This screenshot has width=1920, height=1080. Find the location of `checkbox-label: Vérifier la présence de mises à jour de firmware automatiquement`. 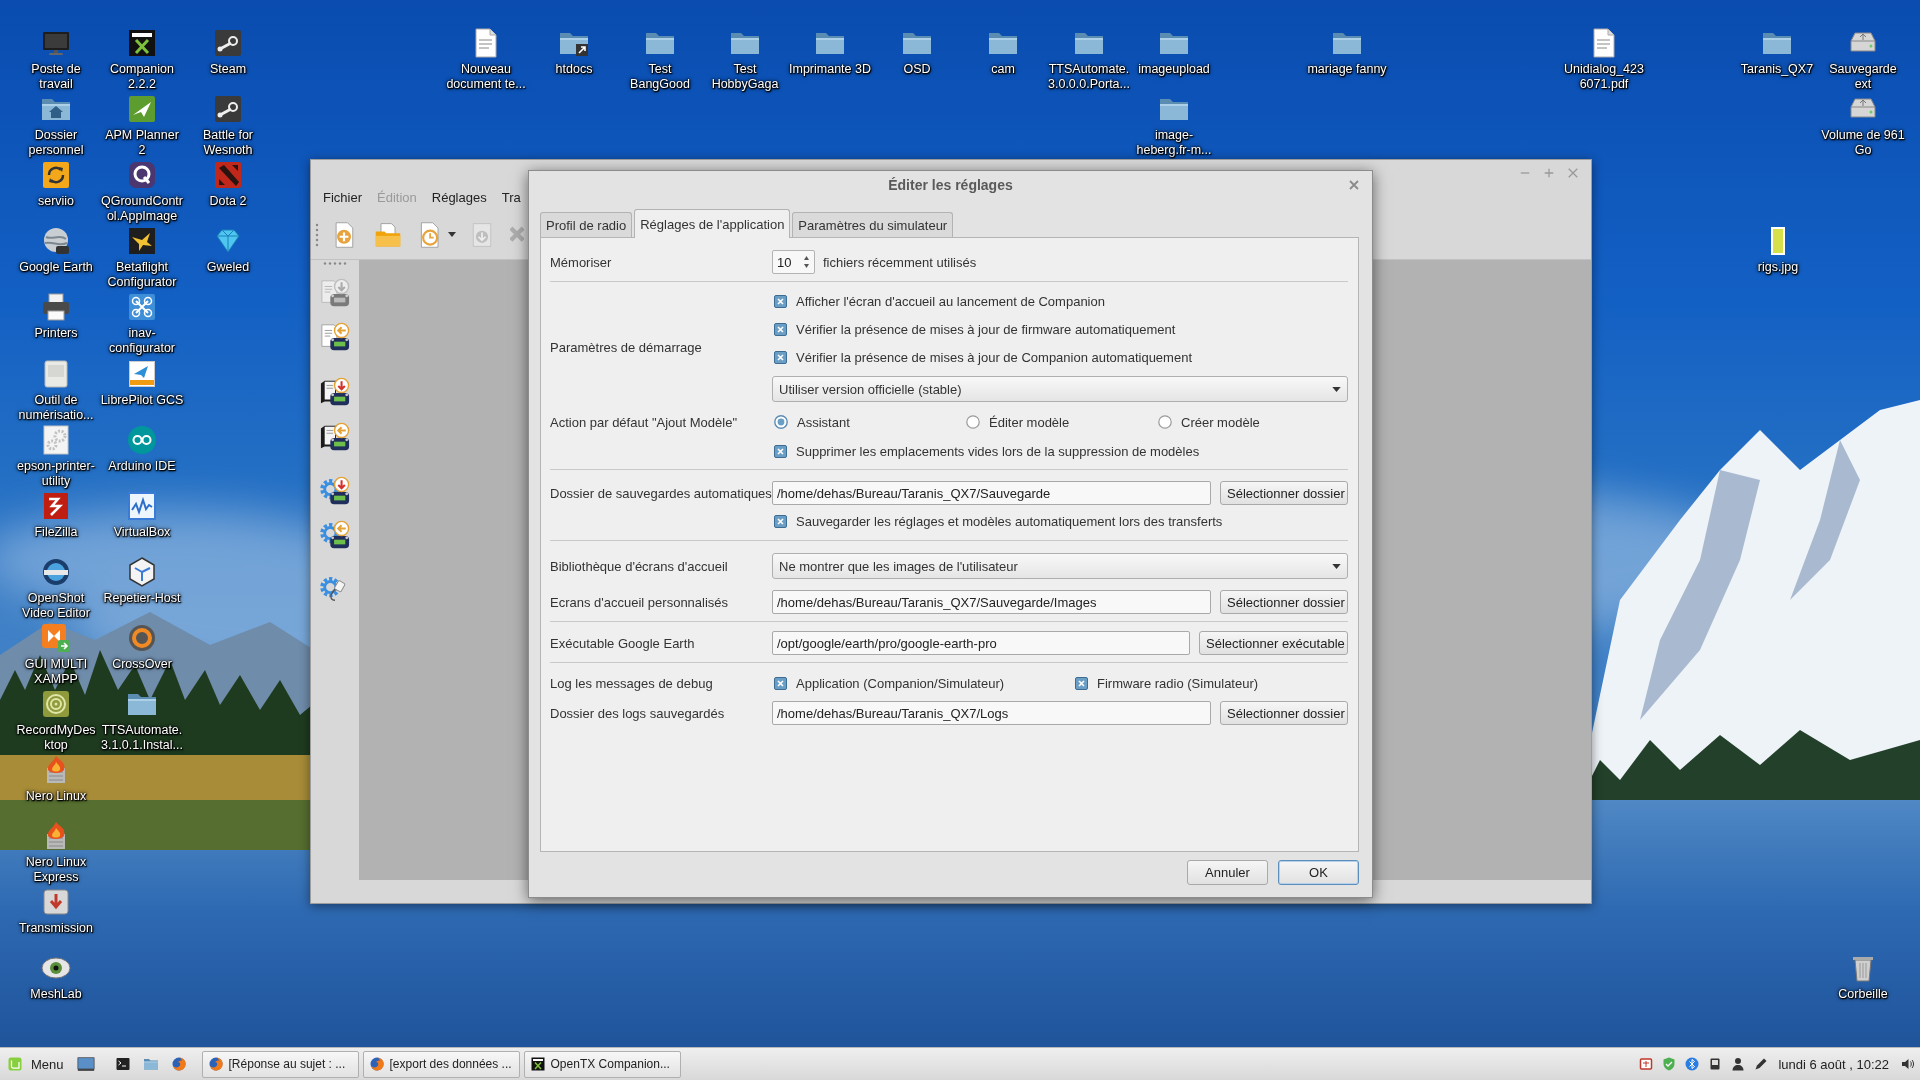

checkbox-label: Vérifier la présence de mises à jour de firmware automatiquement is located at coordinates (986, 329).